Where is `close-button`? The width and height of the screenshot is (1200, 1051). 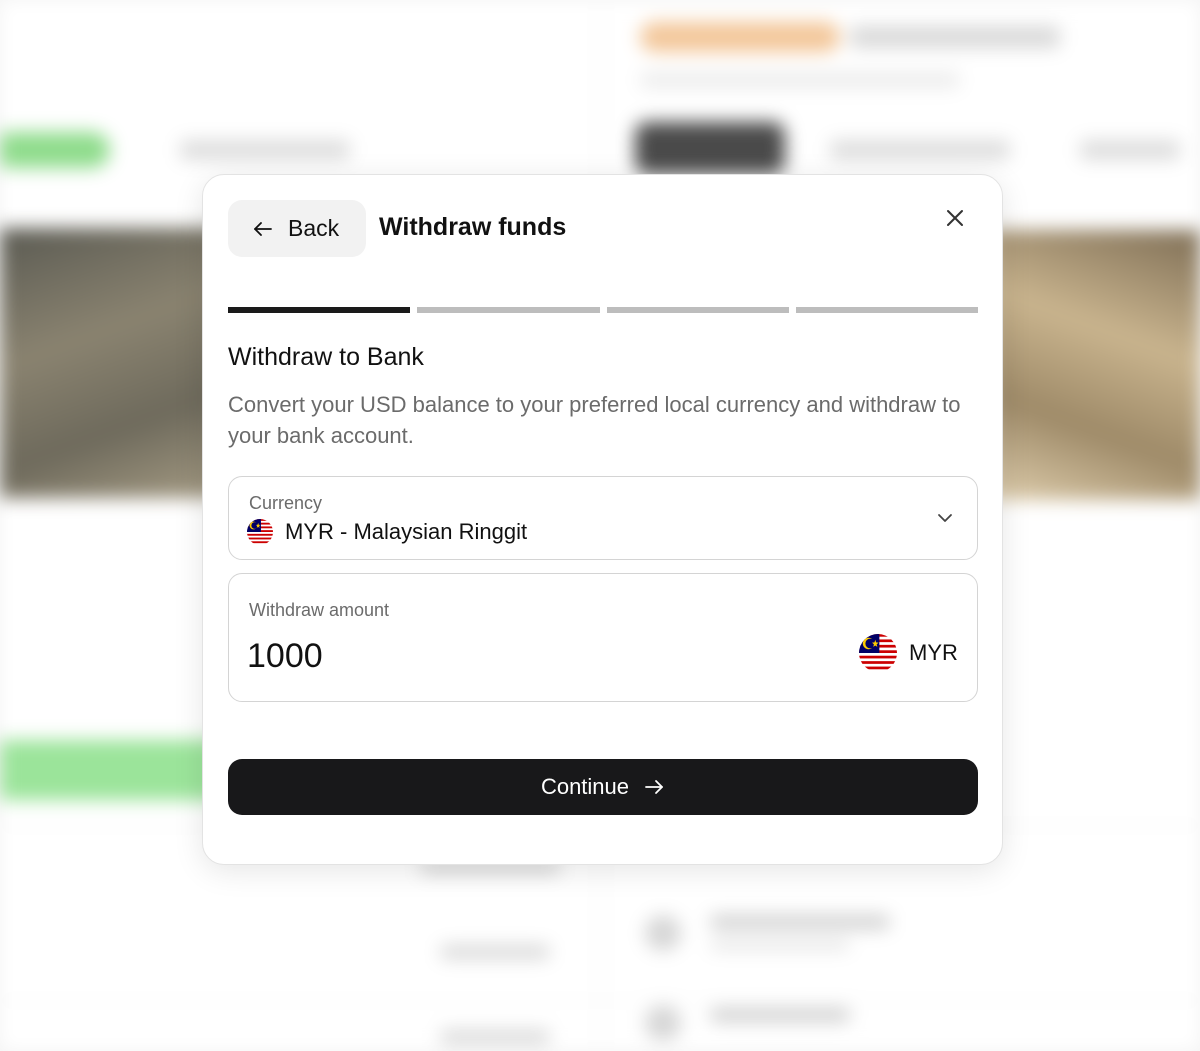 close-button is located at coordinates (955, 220).